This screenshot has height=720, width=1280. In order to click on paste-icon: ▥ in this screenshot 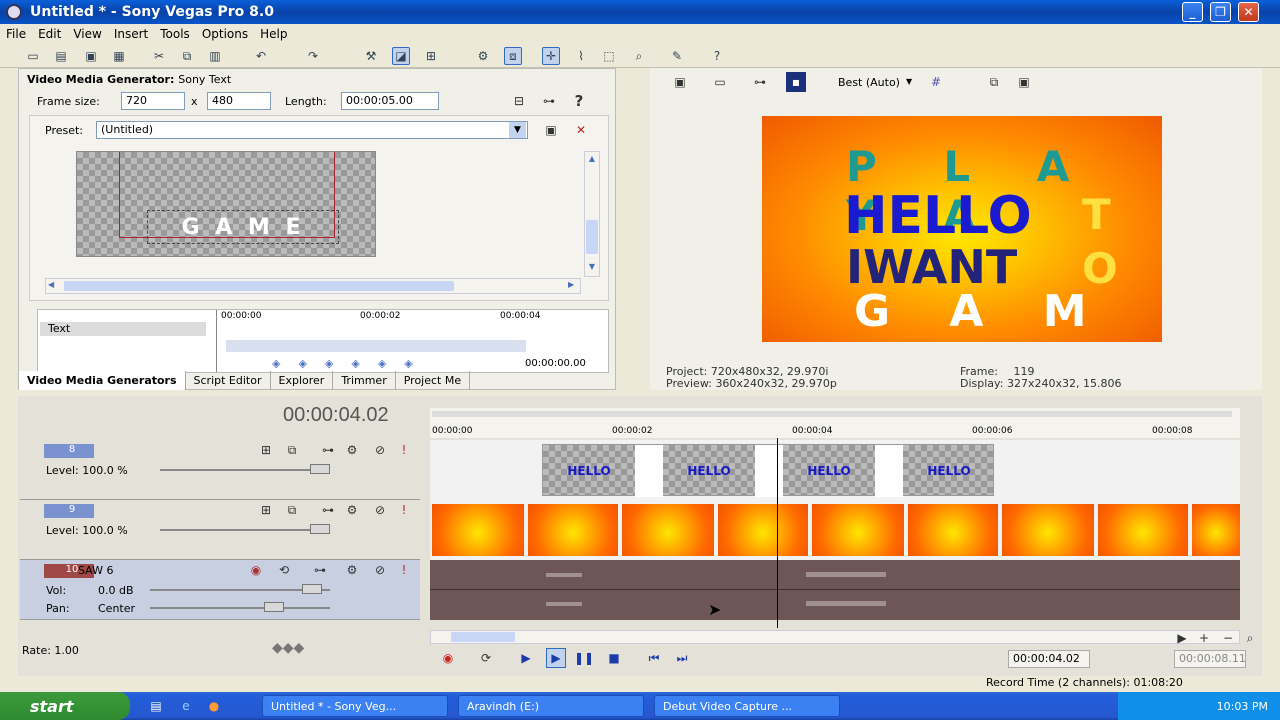, I will do `click(215, 56)`.